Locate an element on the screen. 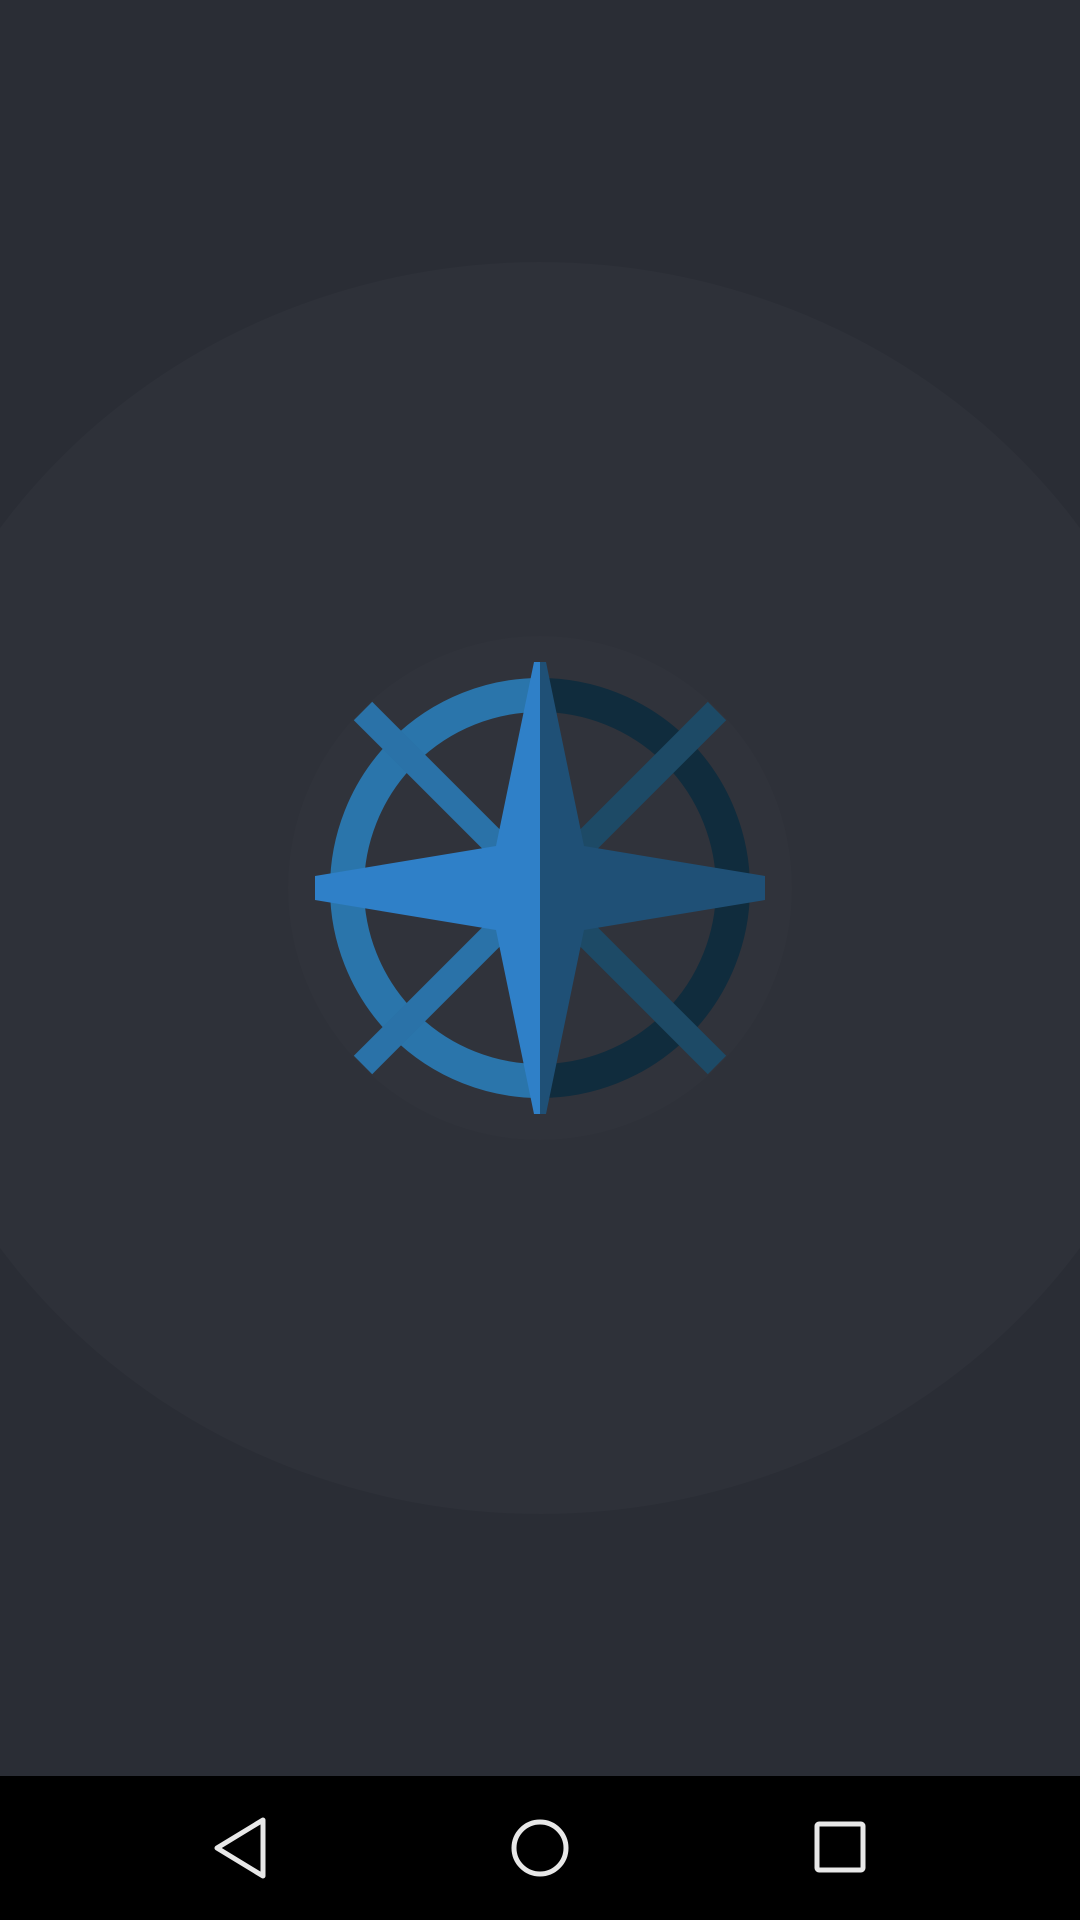 The width and height of the screenshot is (1080, 1920). recents-button is located at coordinates (840, 1848).